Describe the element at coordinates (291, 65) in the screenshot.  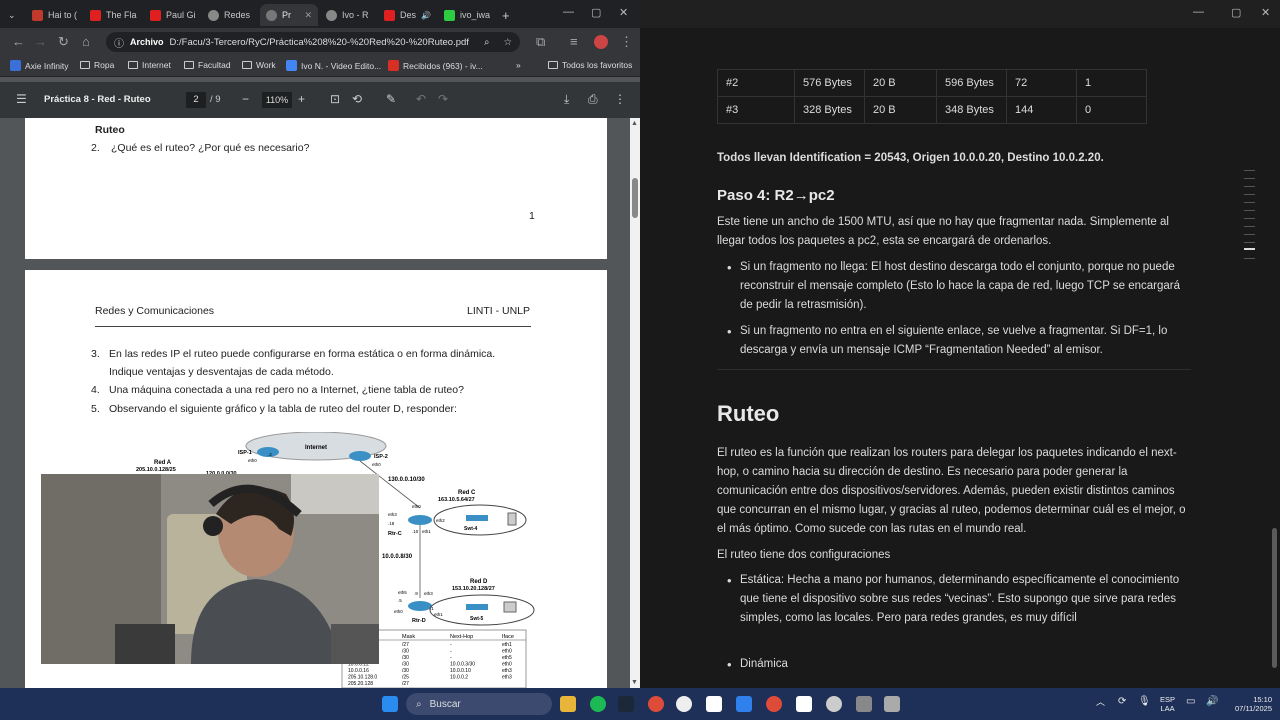
I see `drive-icon` at that location.